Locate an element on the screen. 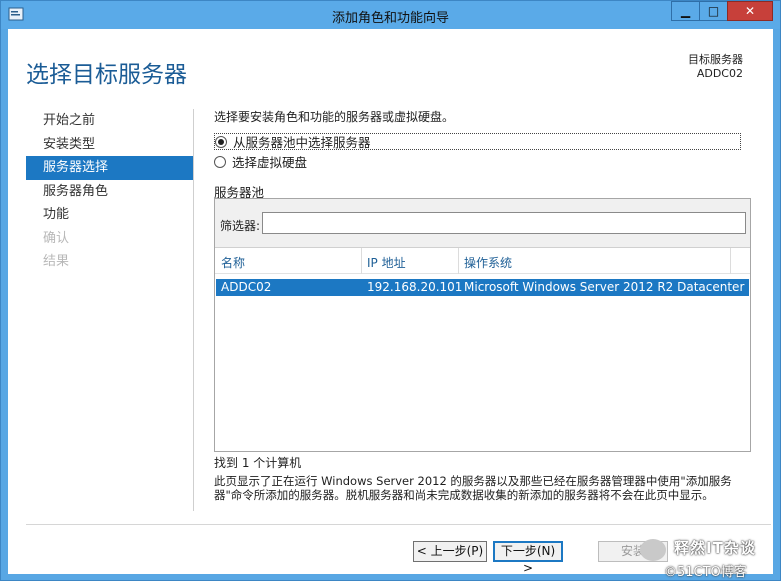 The width and height of the screenshot is (781, 581). destination-server-value: ADDC02 is located at coordinates (719, 73).